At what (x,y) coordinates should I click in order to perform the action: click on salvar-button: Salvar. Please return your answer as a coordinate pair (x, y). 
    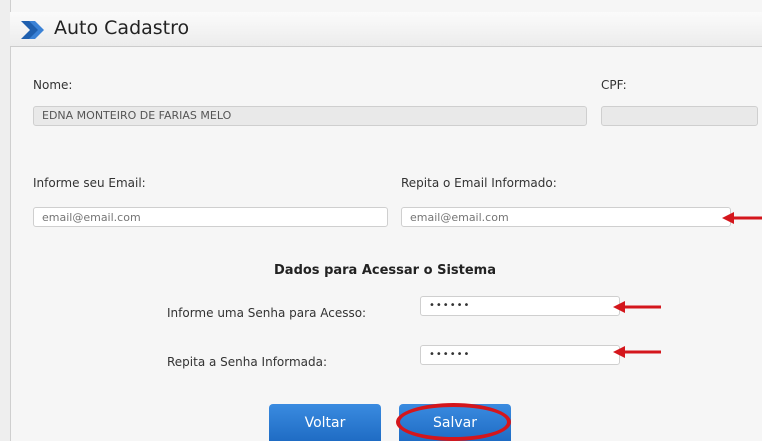
    Looking at the image, I should click on (455, 422).